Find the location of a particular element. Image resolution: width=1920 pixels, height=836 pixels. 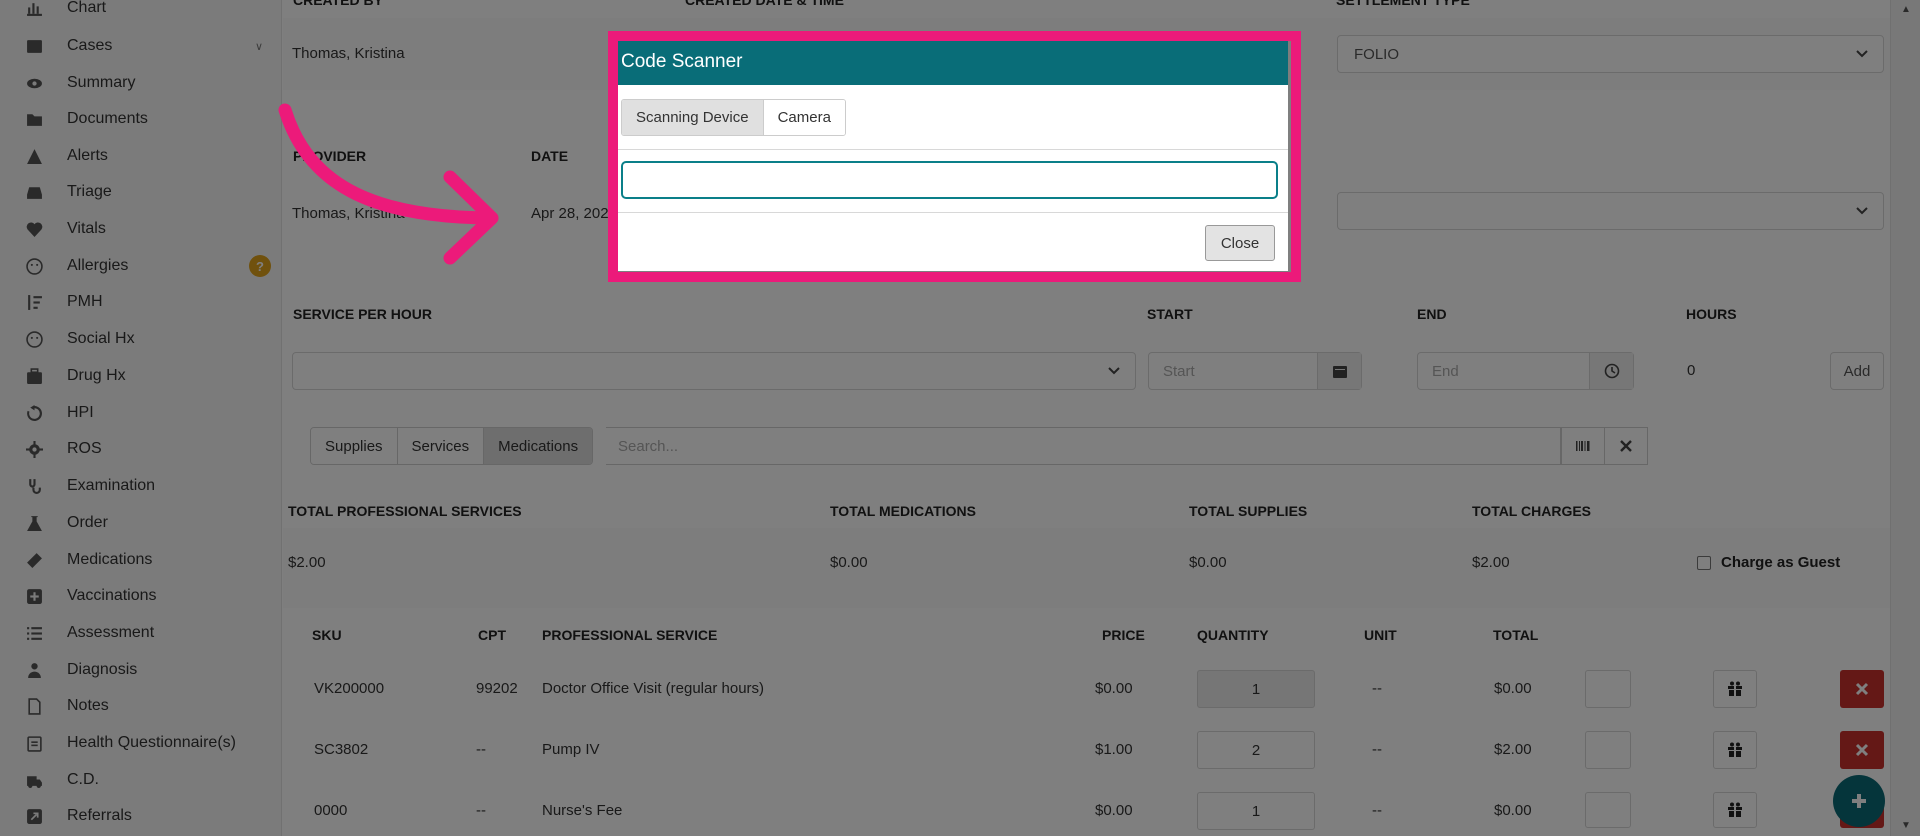

annotation-arrow-icon is located at coordinates (388, 184).